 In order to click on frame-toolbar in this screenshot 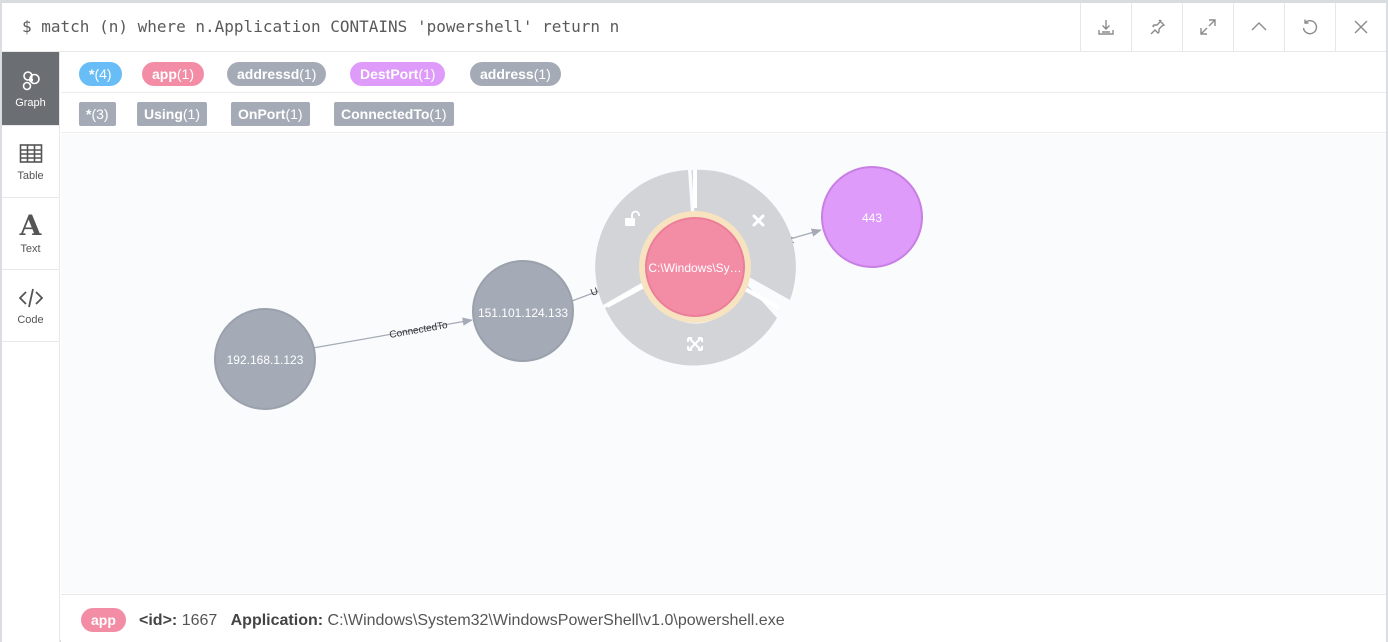, I will do `click(1233, 27)`.